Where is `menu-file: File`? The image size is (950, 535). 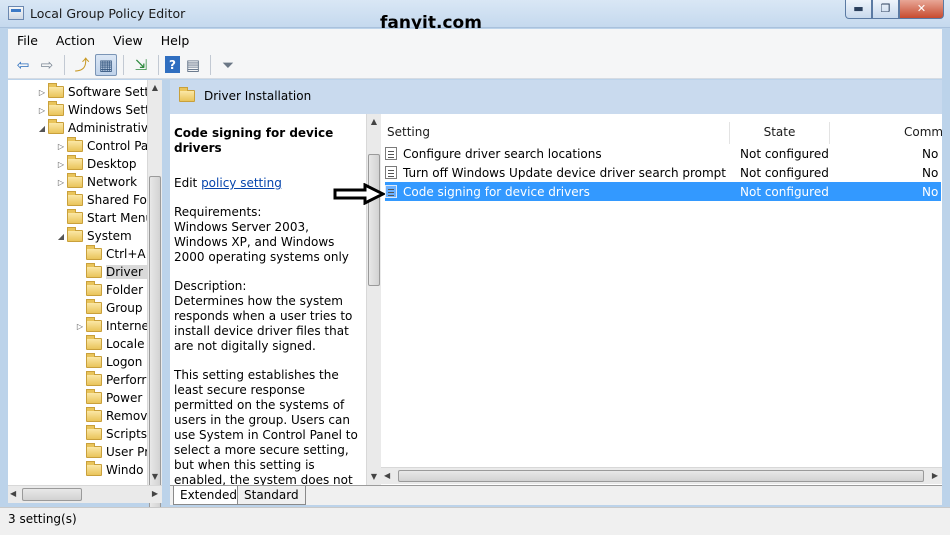
menu-file: File is located at coordinates (27, 40).